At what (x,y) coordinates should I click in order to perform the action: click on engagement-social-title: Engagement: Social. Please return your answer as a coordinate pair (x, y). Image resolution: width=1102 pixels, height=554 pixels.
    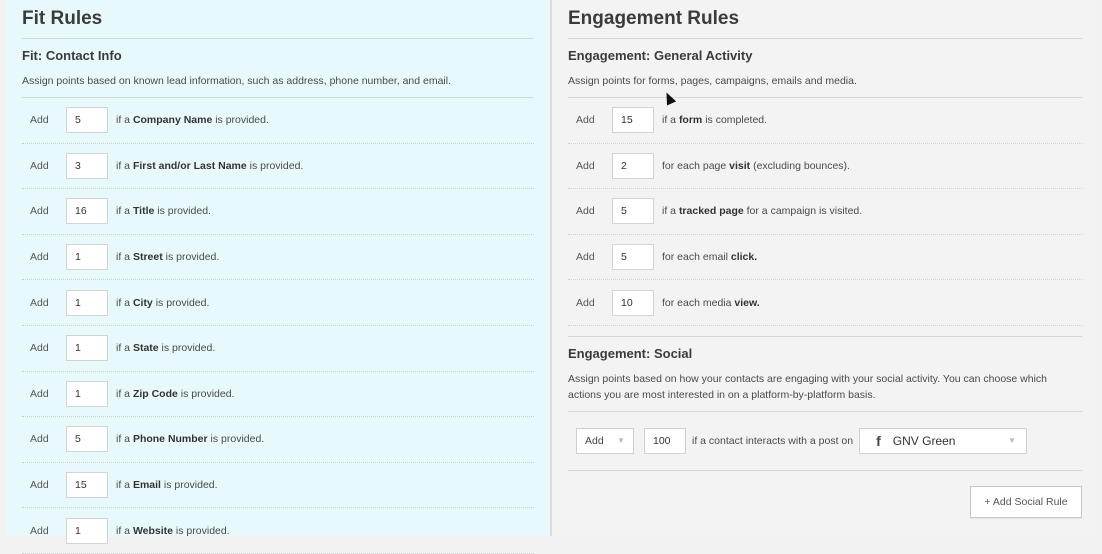
    Looking at the image, I should click on (825, 348).